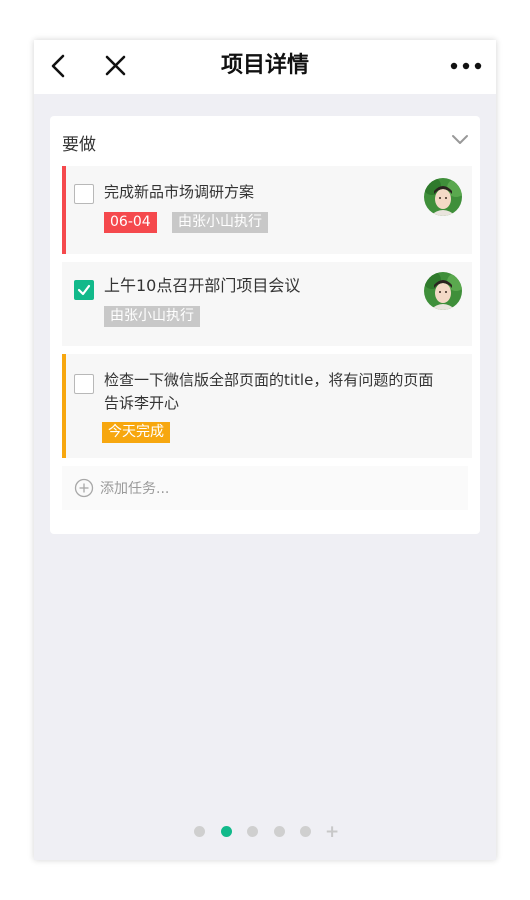  Describe the element at coordinates (79, 145) in the screenshot. I see `list-title: 要做` at that location.